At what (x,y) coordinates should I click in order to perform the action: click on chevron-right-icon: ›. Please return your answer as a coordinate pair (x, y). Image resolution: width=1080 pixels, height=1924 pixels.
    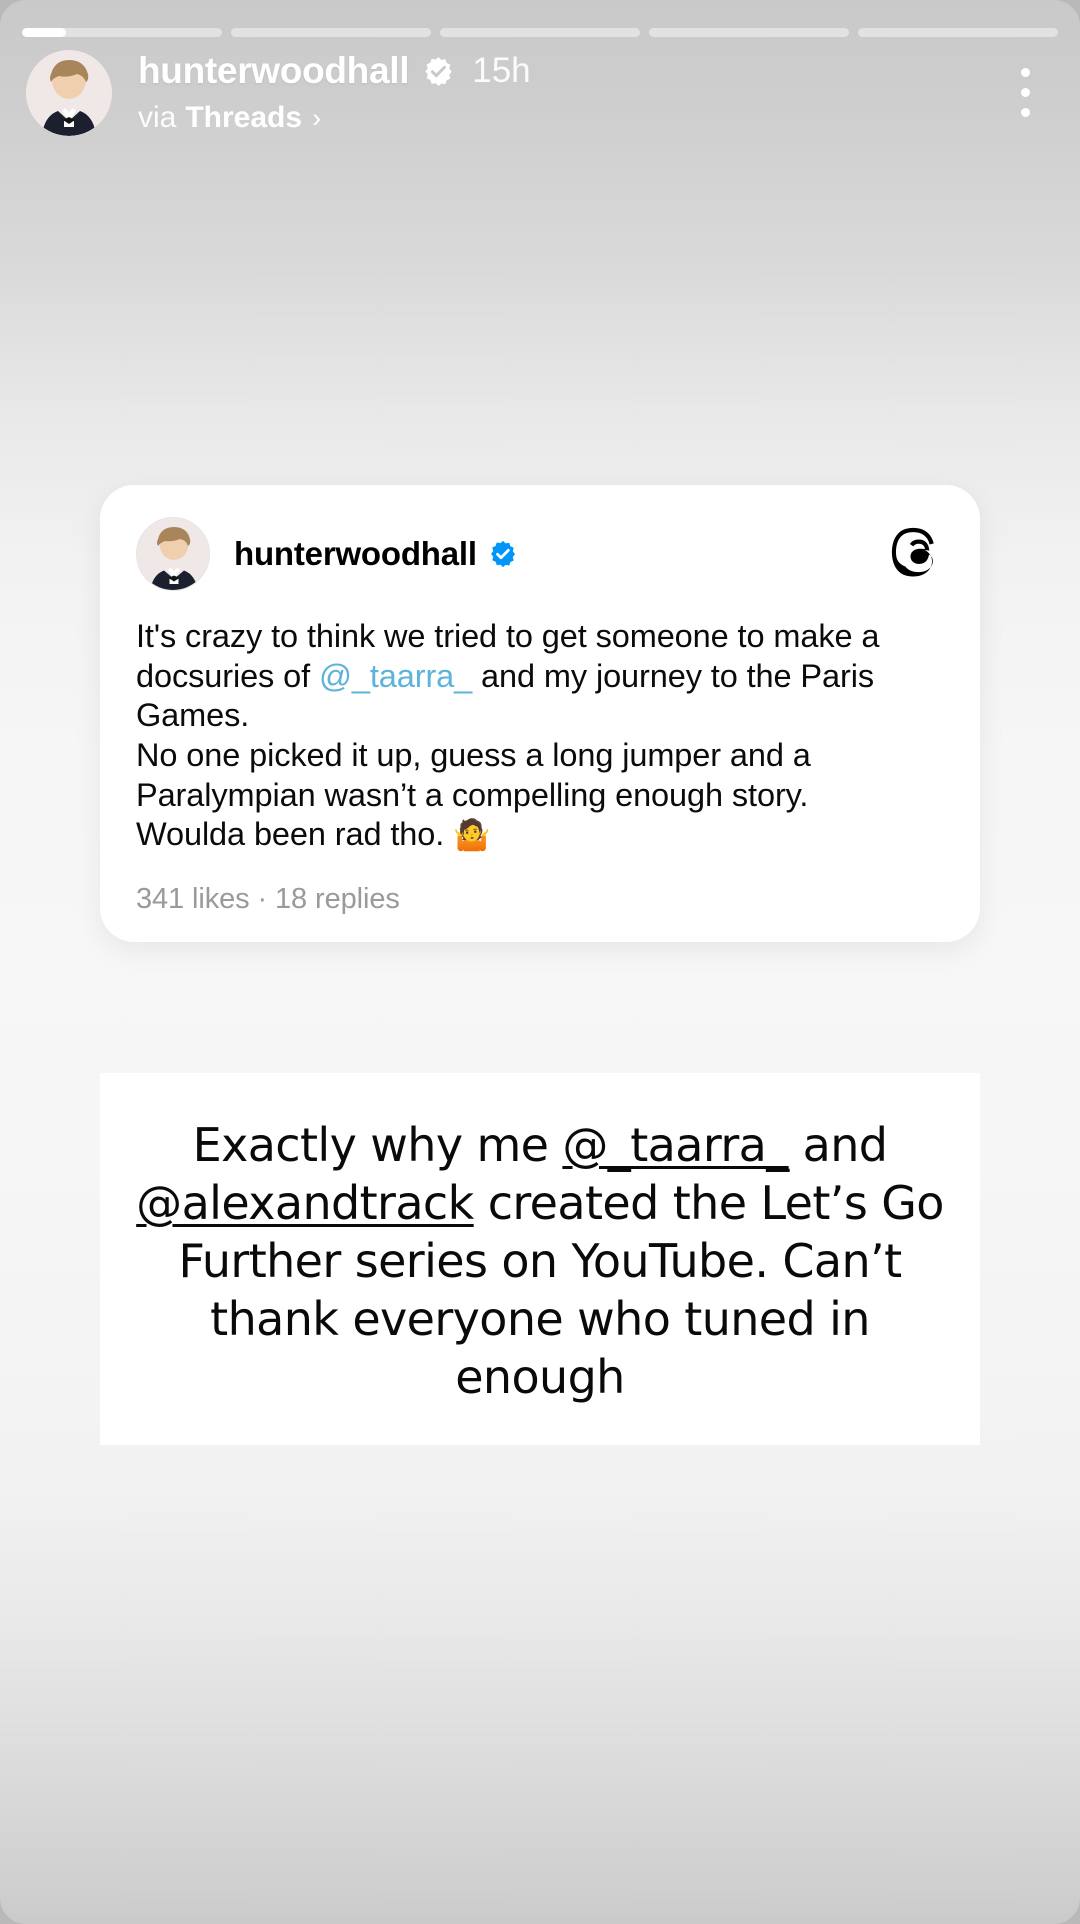
    Looking at the image, I should click on (316, 118).